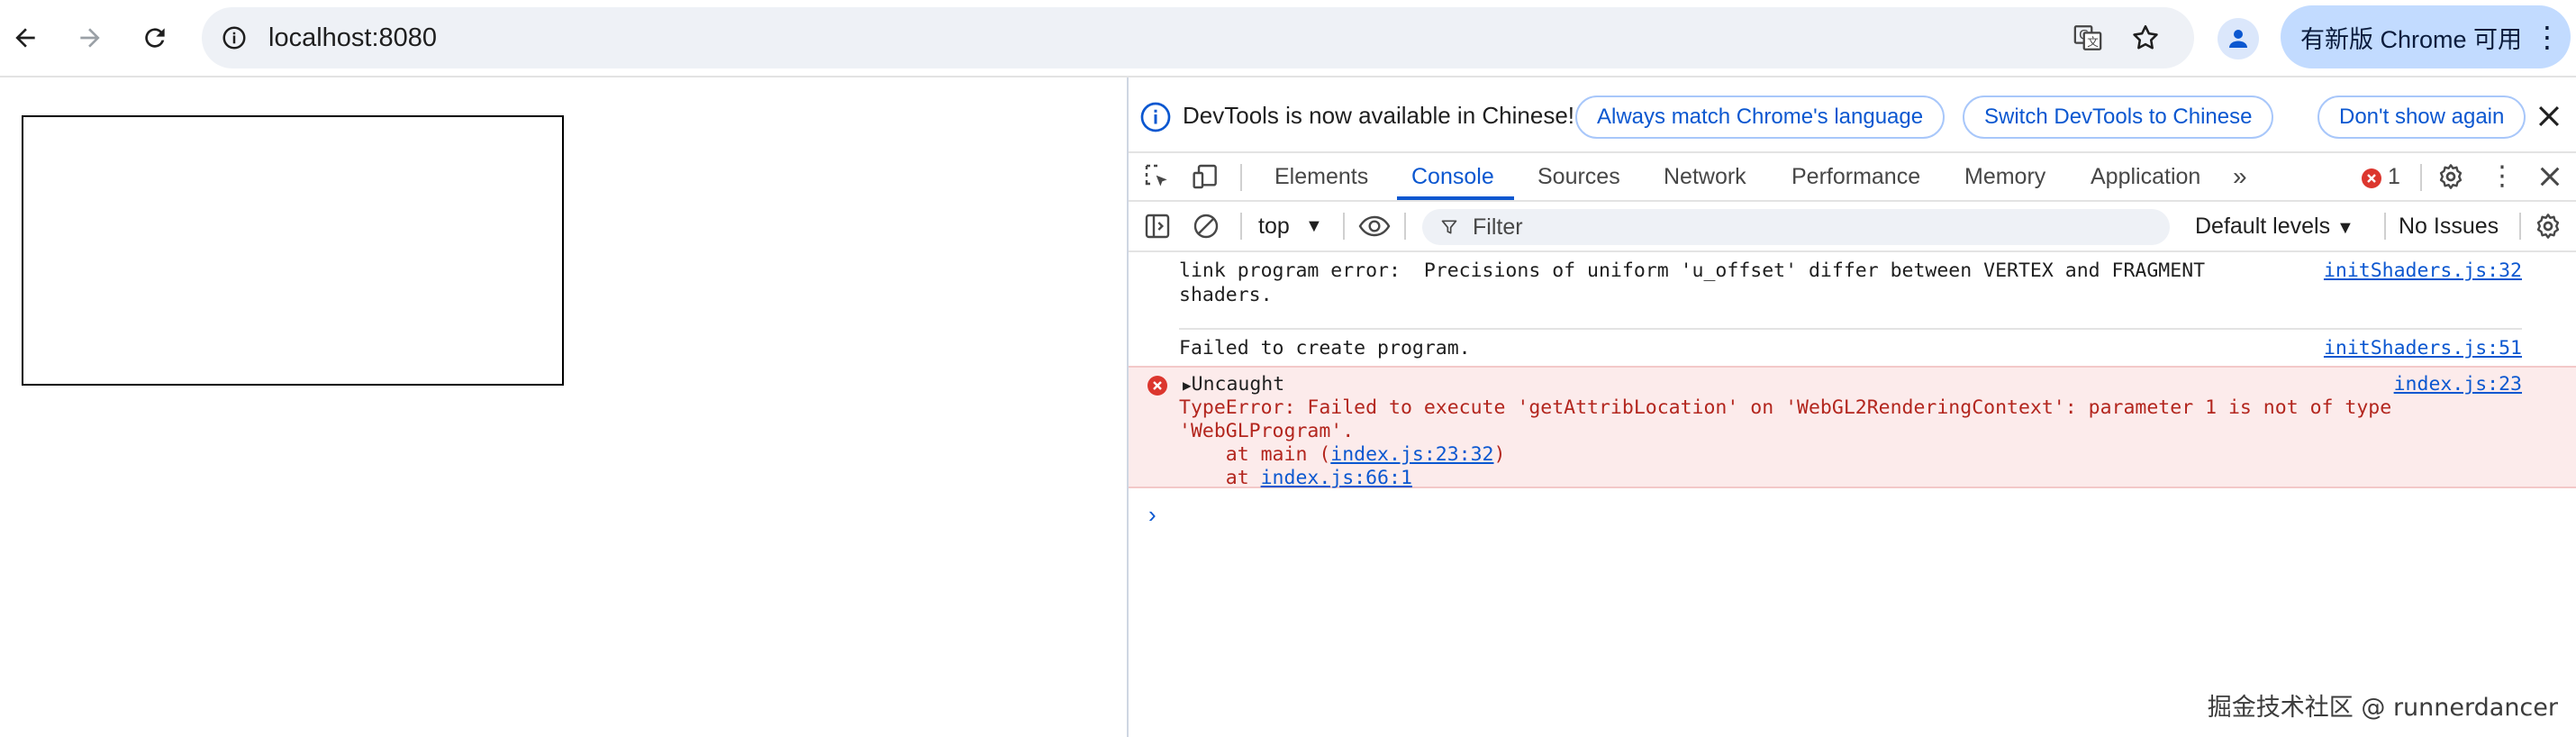 The width and height of the screenshot is (2576, 737). I want to click on stack-frame-text: at, so click(1220, 478).